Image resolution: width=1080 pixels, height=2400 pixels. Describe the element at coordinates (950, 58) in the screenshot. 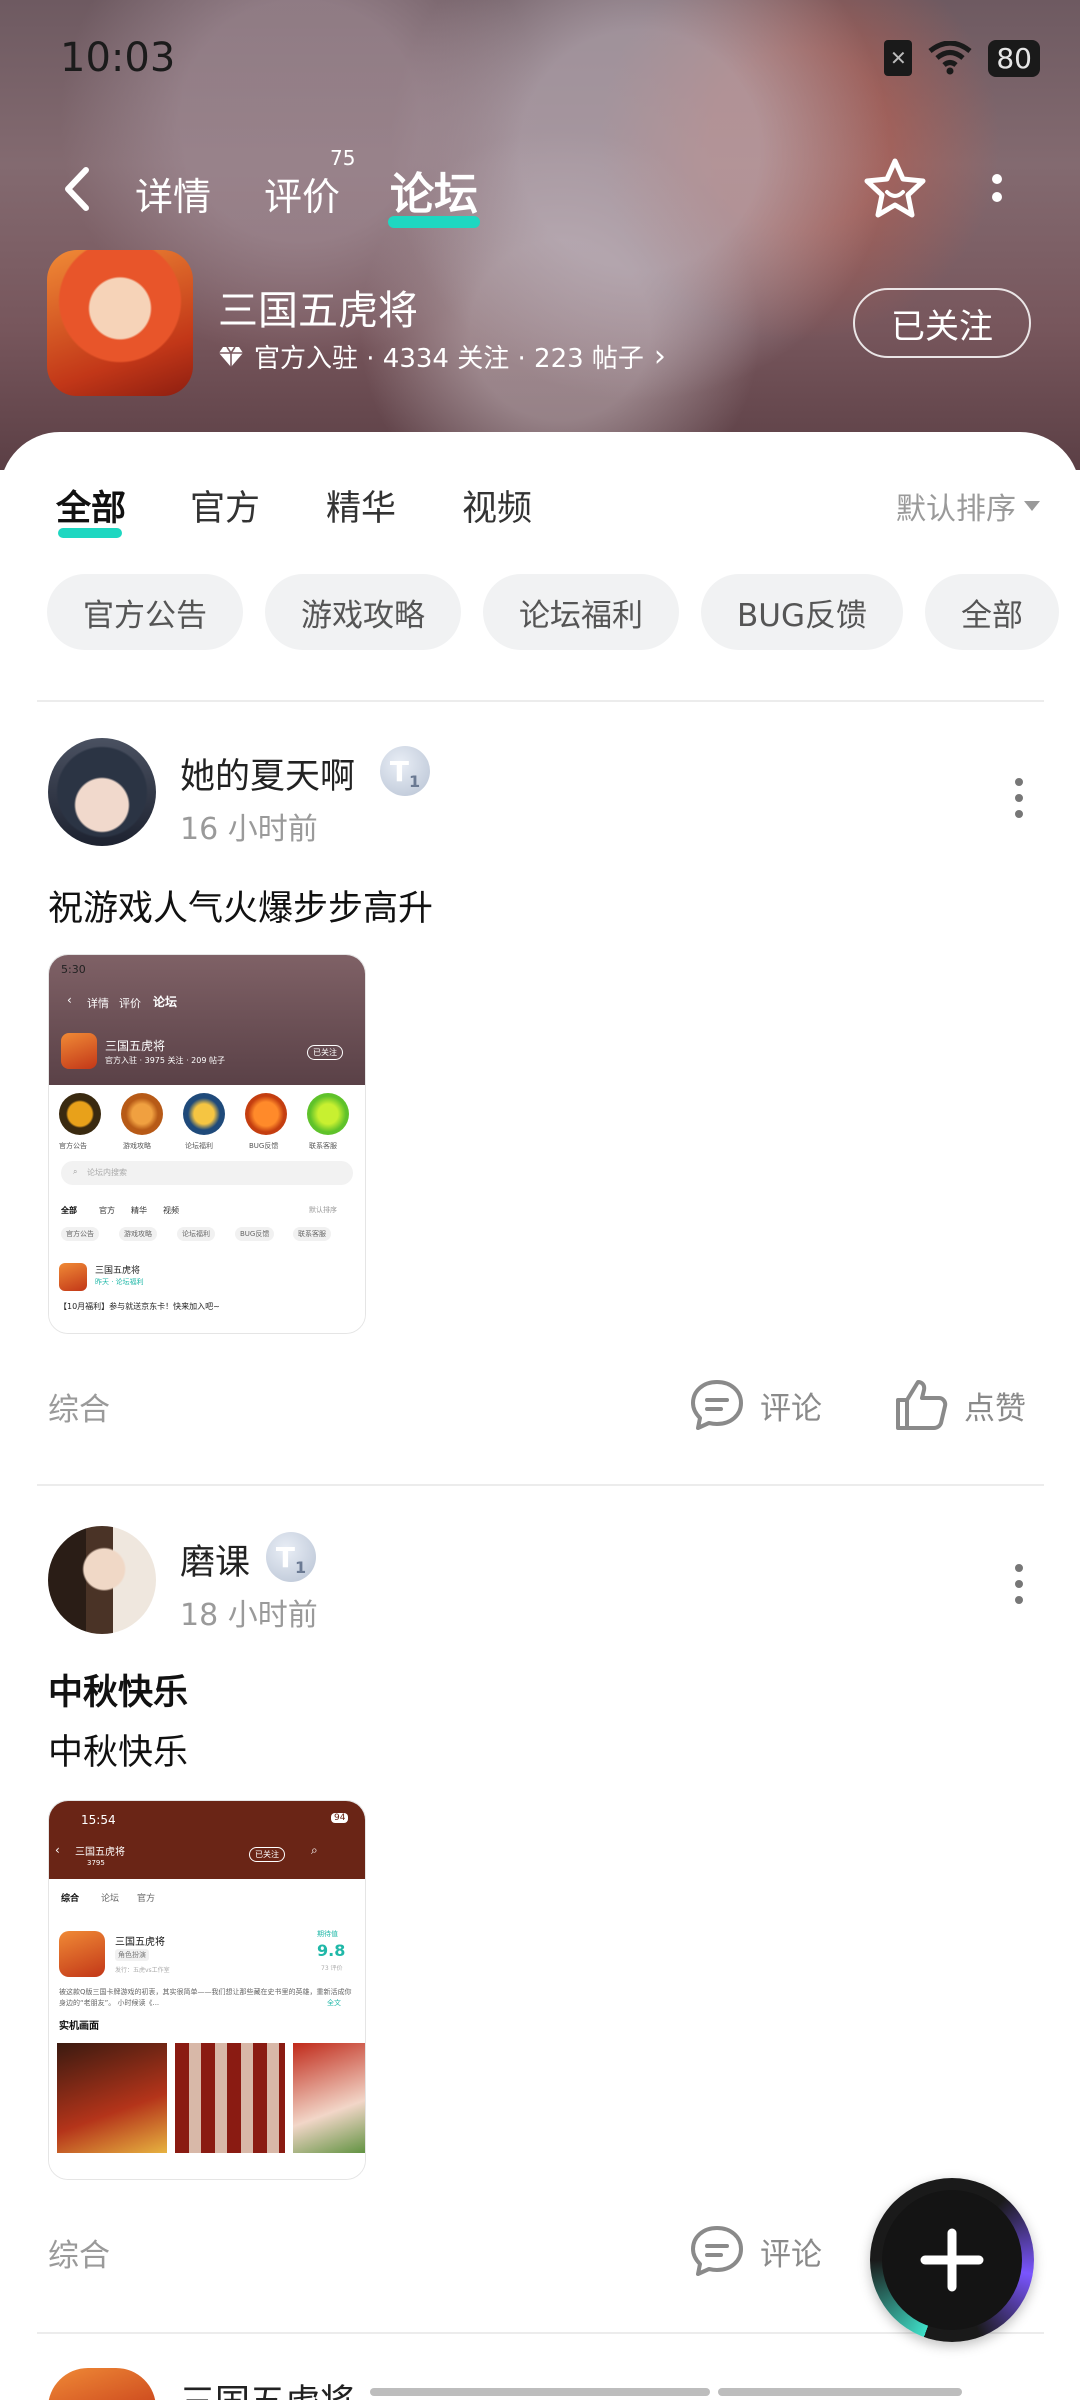

I see `wifi-icon` at that location.